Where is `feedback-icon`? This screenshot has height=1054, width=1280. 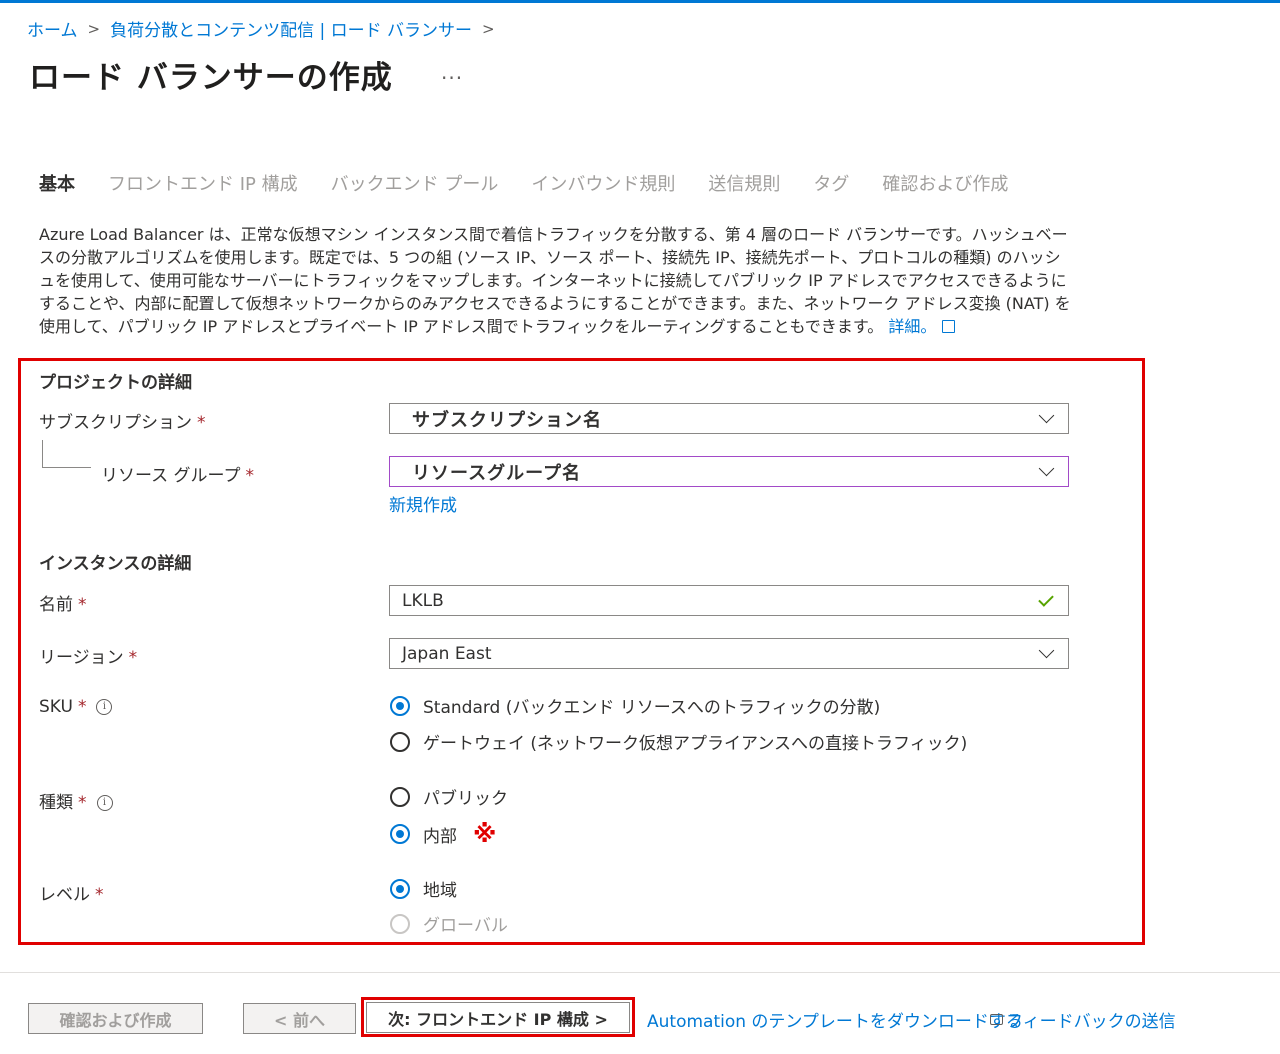
feedback-icon is located at coordinates (996, 1019).